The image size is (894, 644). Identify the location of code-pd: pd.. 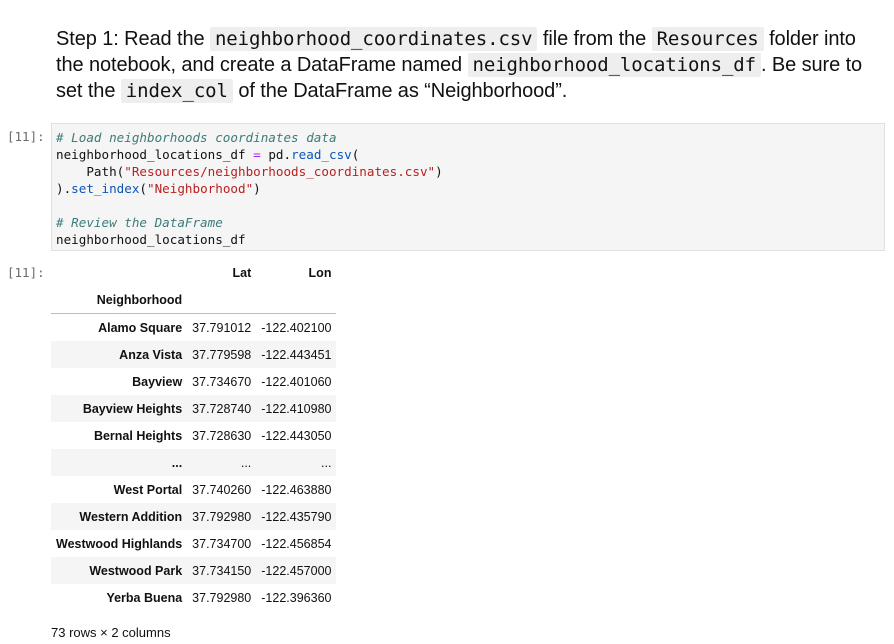
(276, 154).